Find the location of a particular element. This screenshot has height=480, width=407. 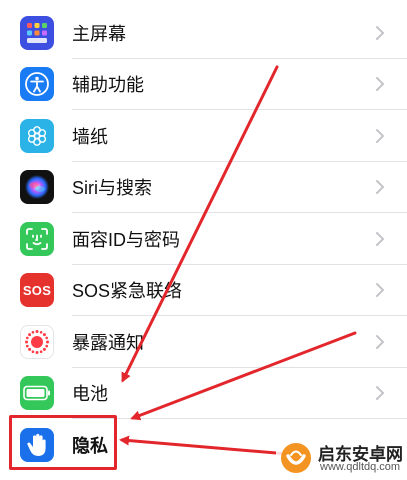

highlight-box-privacy is located at coordinates (63, 442).